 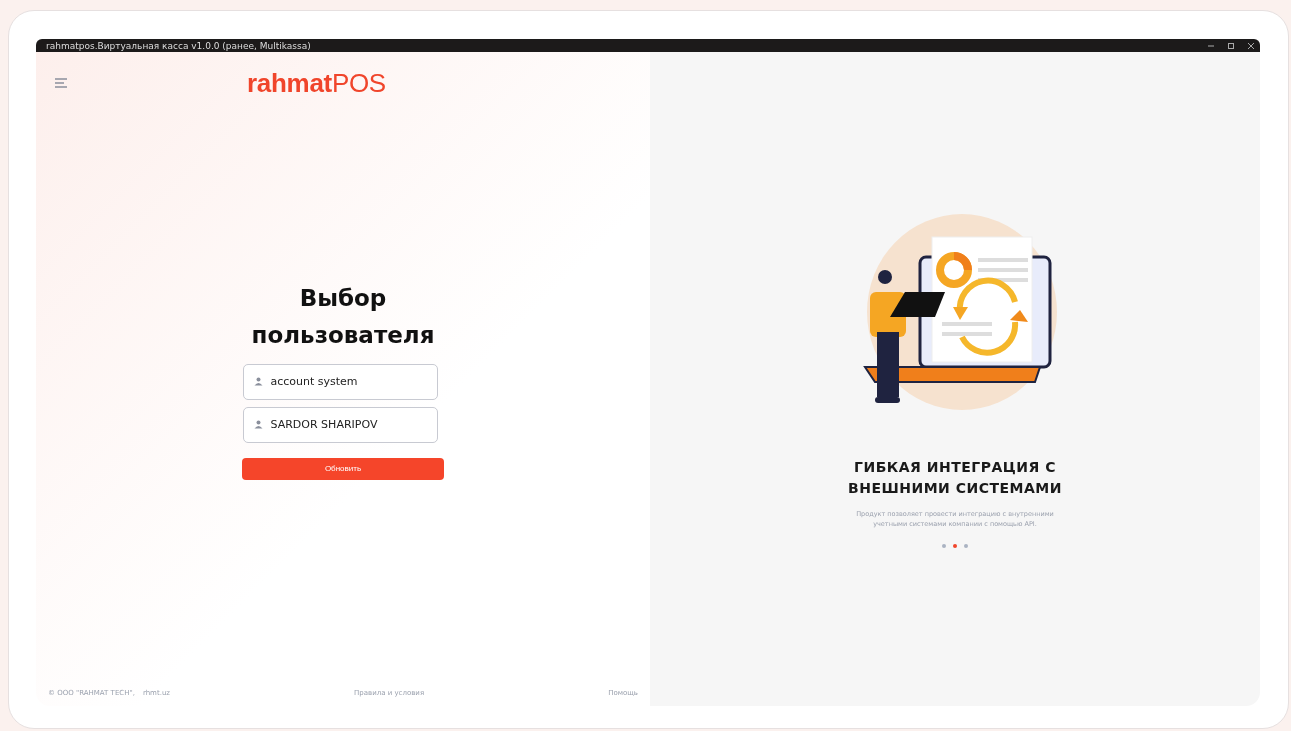 What do you see at coordinates (61, 83) in the screenshot?
I see `menu-icon` at bounding box center [61, 83].